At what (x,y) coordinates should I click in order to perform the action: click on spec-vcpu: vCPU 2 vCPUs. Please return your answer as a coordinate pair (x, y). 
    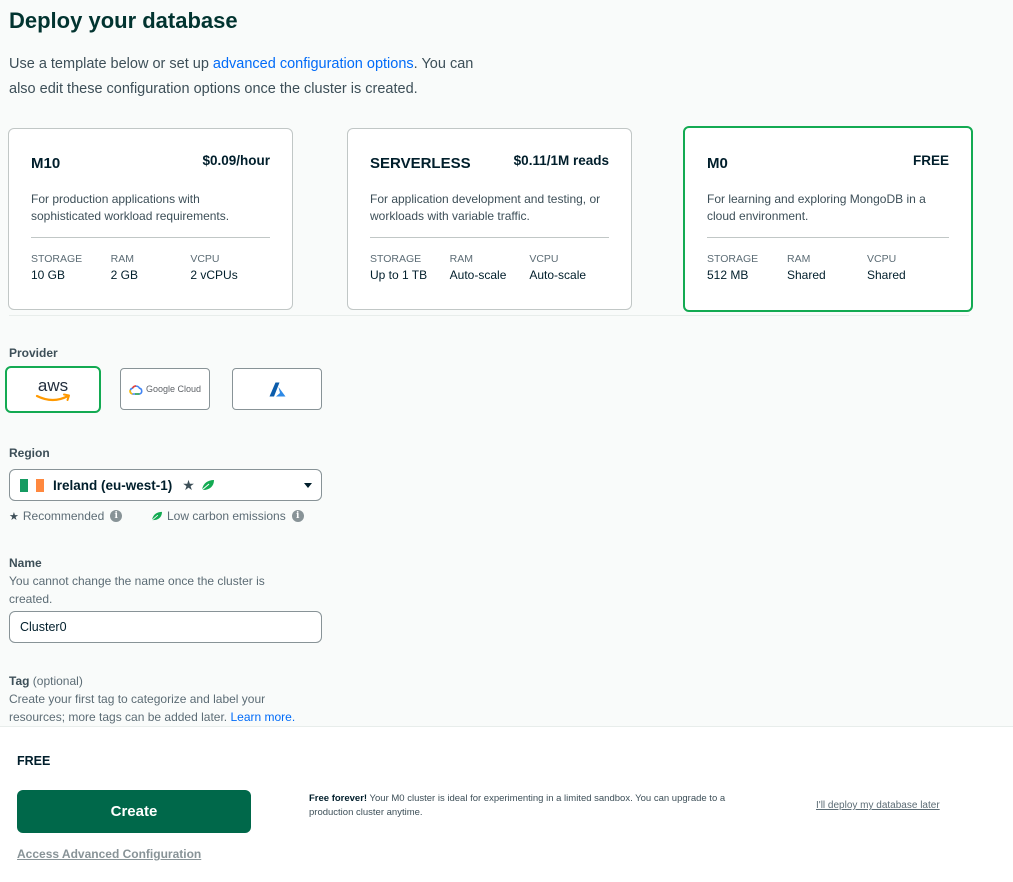
    Looking at the image, I should click on (230, 267).